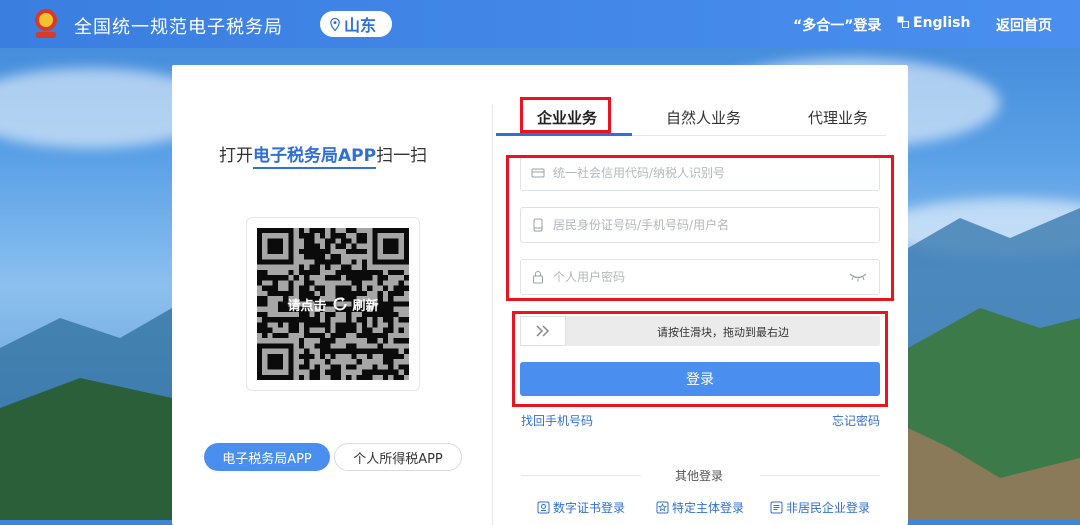  Describe the element at coordinates (315, 157) in the screenshot. I see `app-name-highlight: 电子税务局APP` at that location.